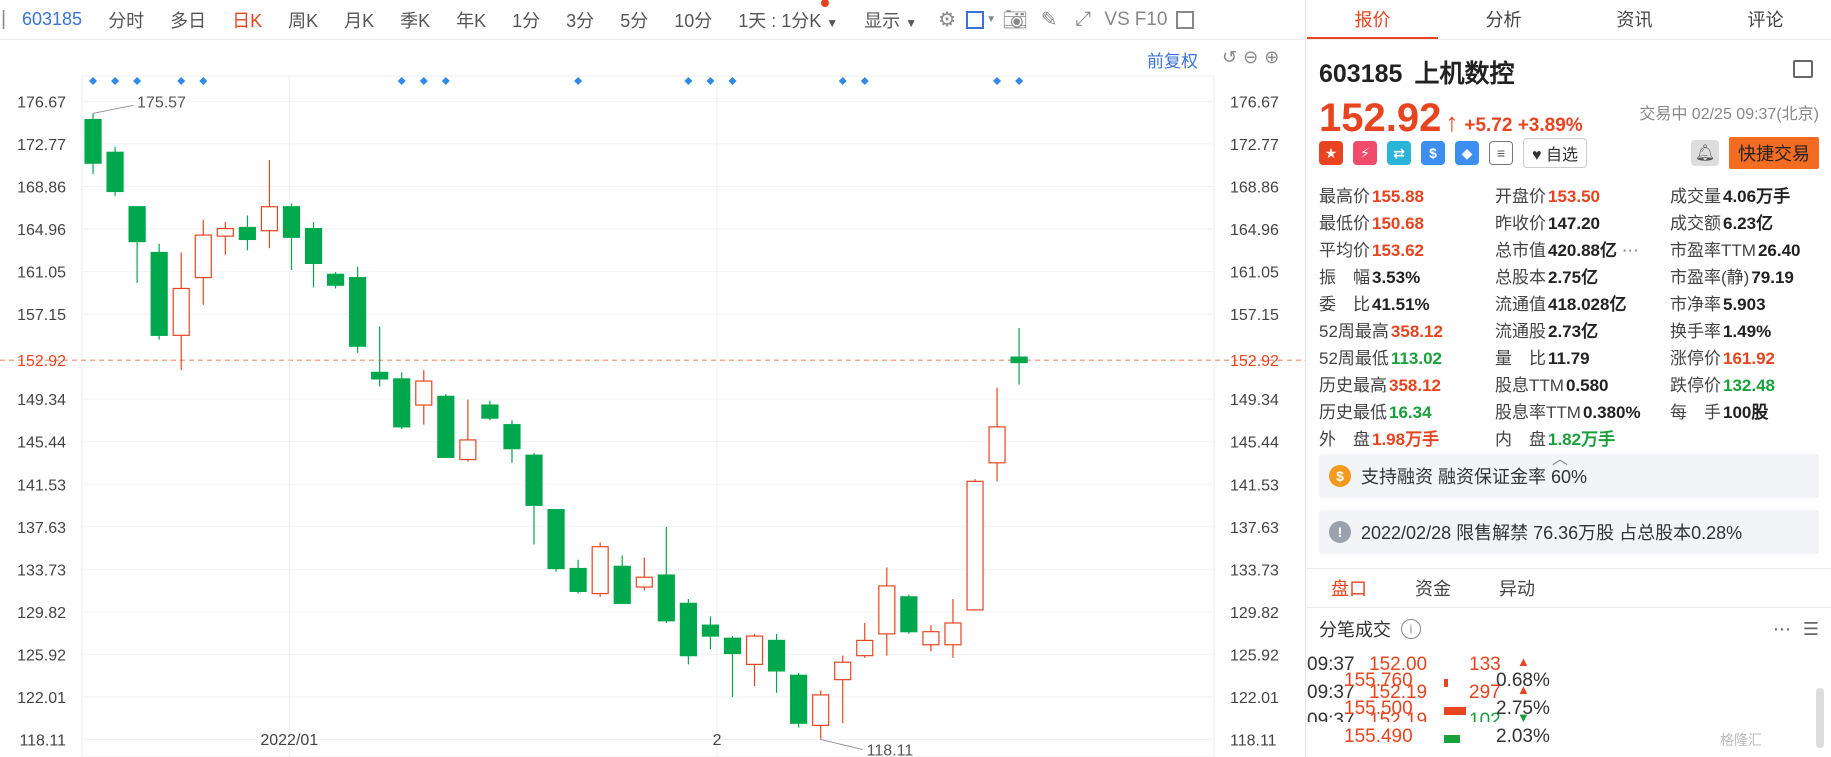  Describe the element at coordinates (1254, 230) in the screenshot. I see `y-tick-label: 164.96` at that location.